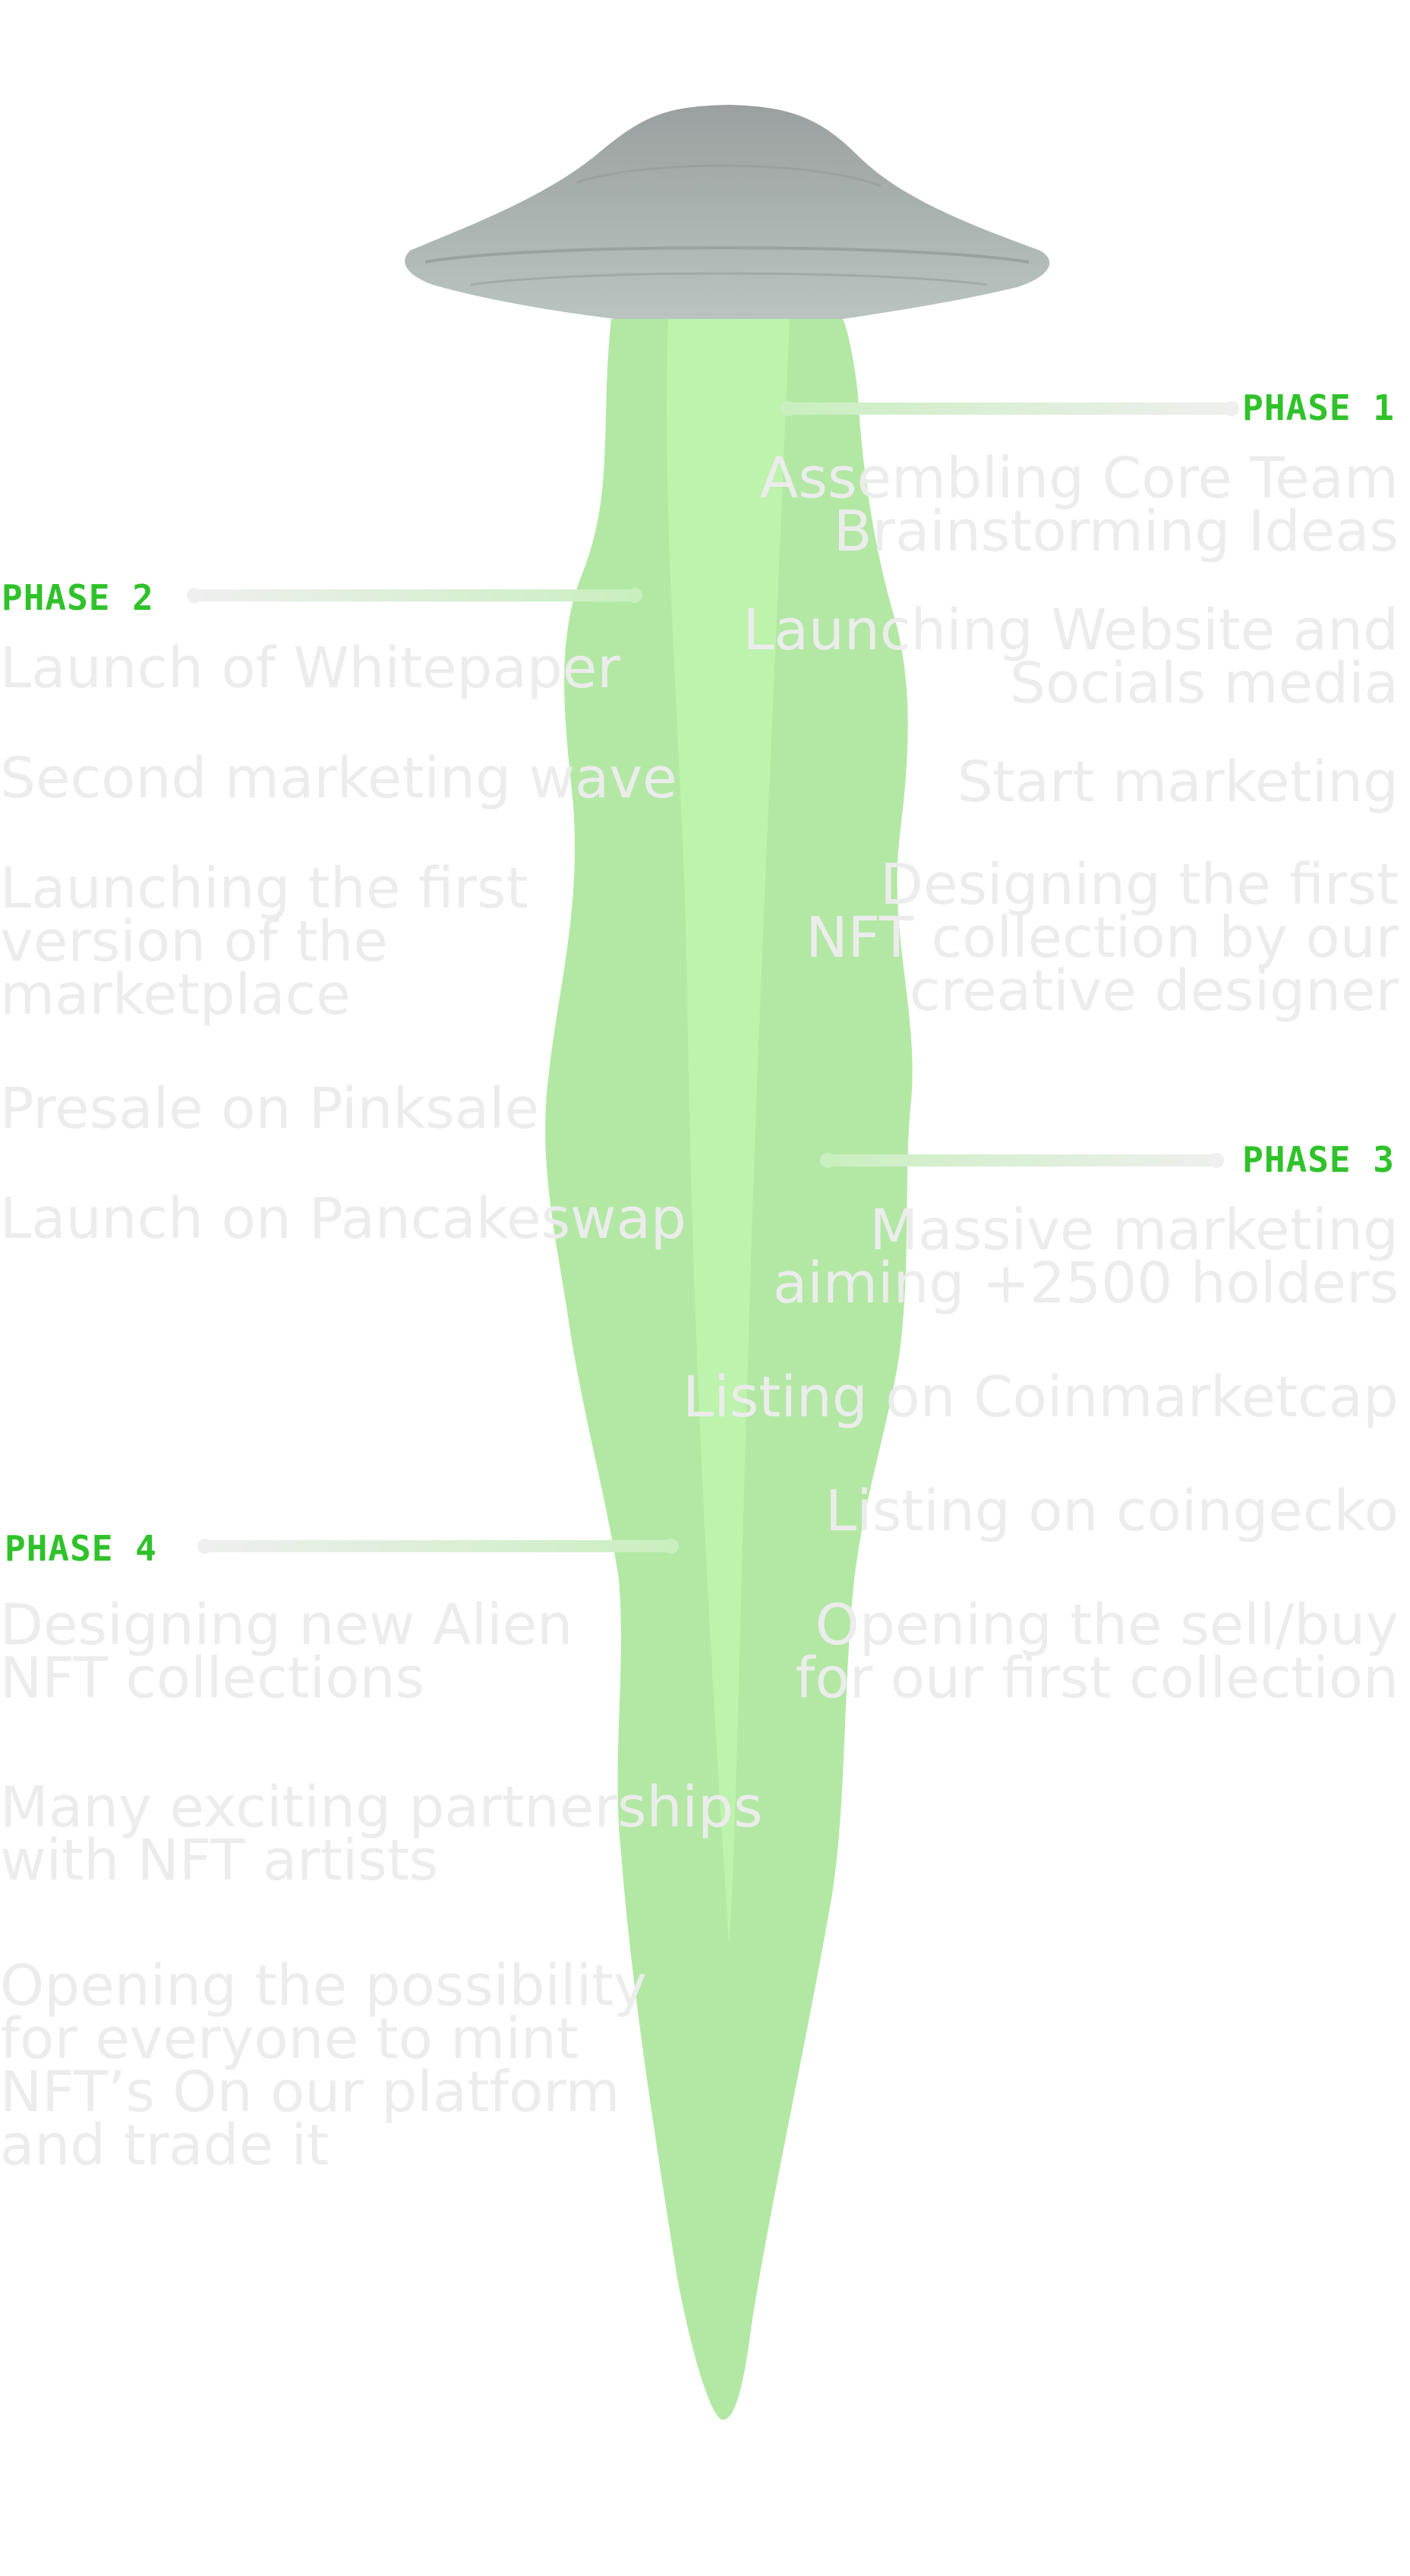 The width and height of the screenshot is (1410, 2576). What do you see at coordinates (1318, 407) in the screenshot?
I see `phase-1-label: PHASE 1` at bounding box center [1318, 407].